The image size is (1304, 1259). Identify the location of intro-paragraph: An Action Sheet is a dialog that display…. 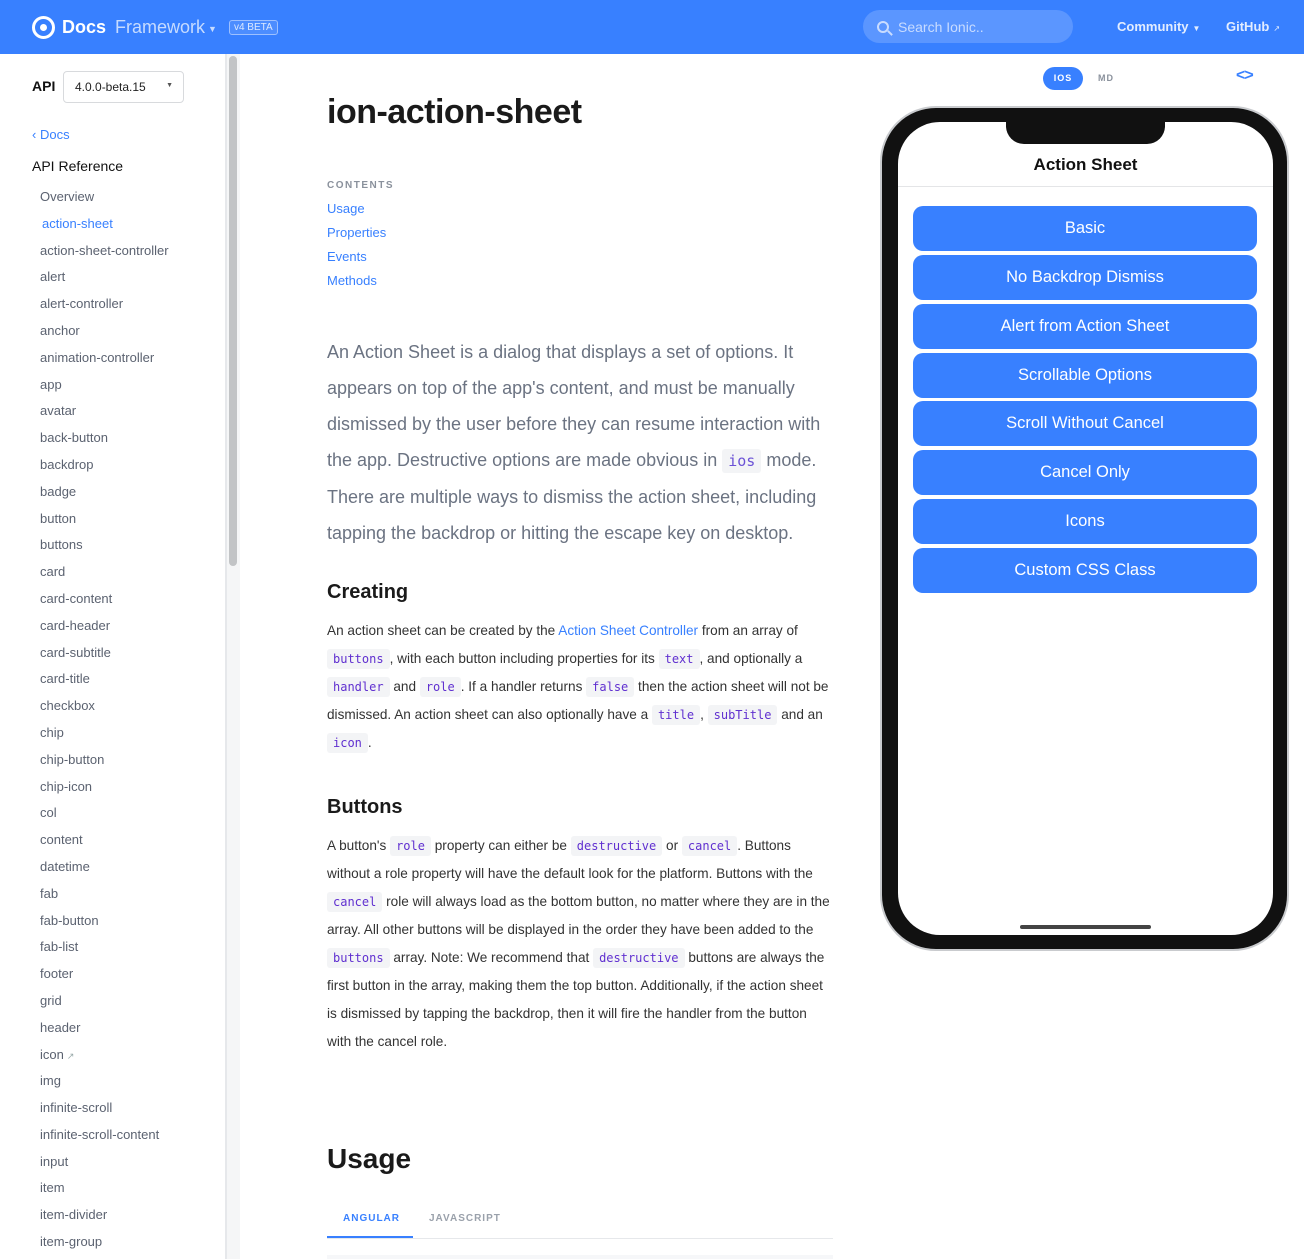
(574, 442).